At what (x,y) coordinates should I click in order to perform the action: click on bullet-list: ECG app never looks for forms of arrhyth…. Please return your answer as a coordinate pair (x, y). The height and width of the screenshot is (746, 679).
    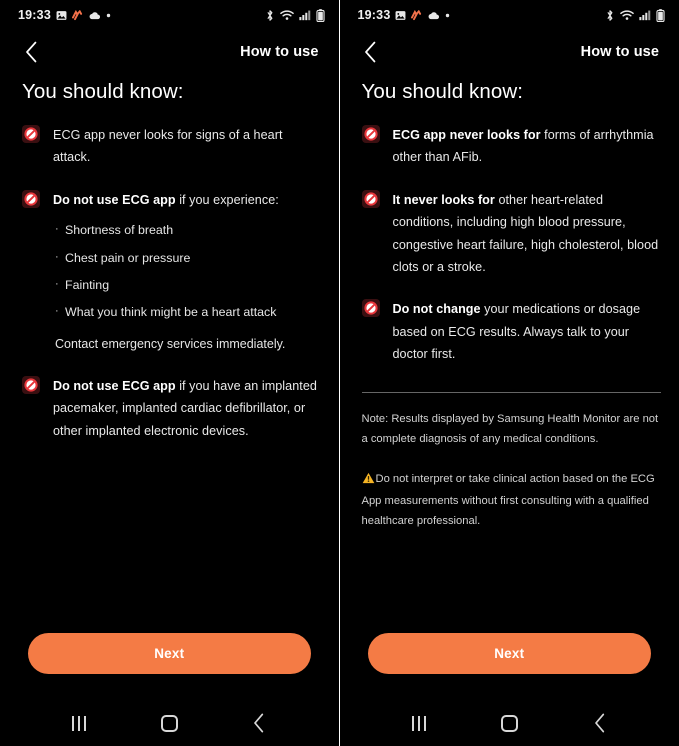
    Looking at the image, I should click on (511, 245).